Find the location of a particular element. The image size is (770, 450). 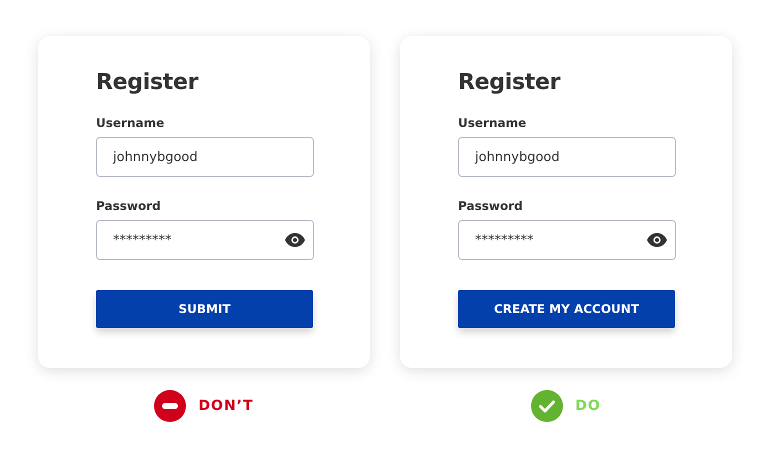

check-circle-icon is located at coordinates (547, 406).